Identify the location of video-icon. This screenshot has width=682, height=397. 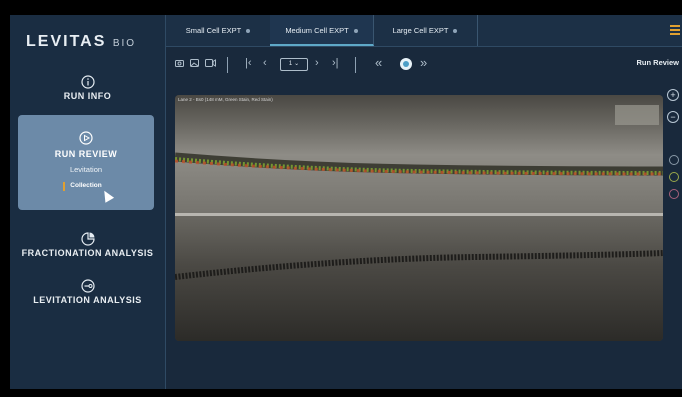
(210, 63).